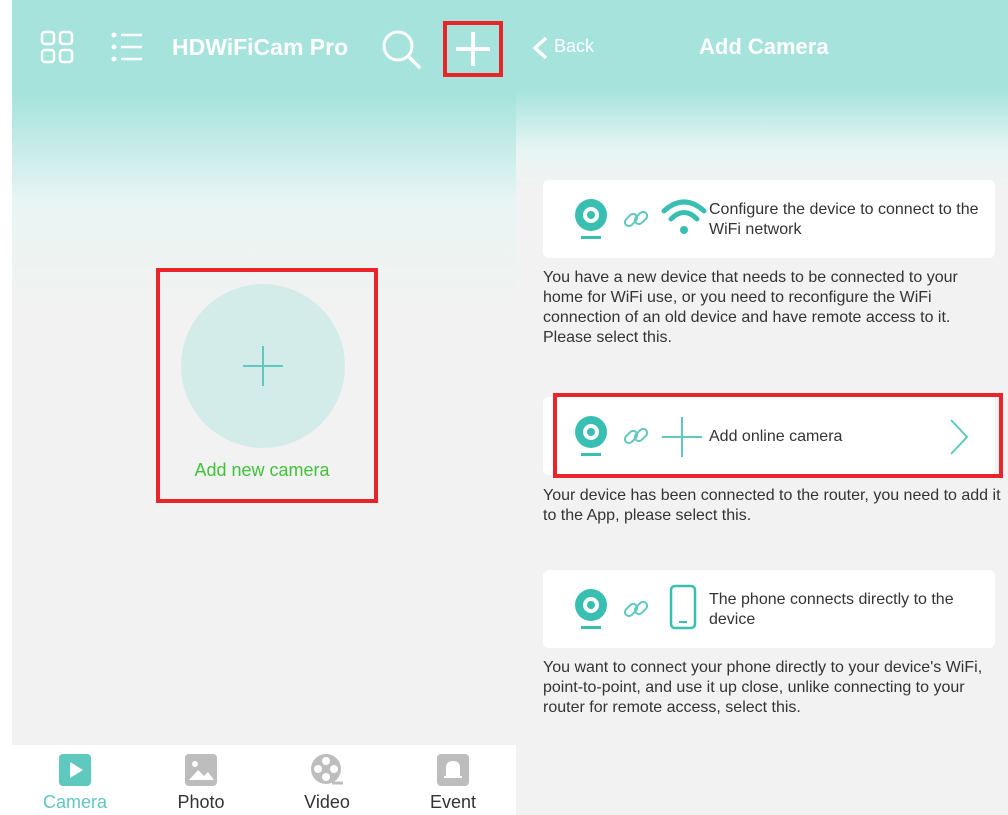 This screenshot has height=815, width=1008. I want to click on tab-photo: Photo, so click(201, 780).